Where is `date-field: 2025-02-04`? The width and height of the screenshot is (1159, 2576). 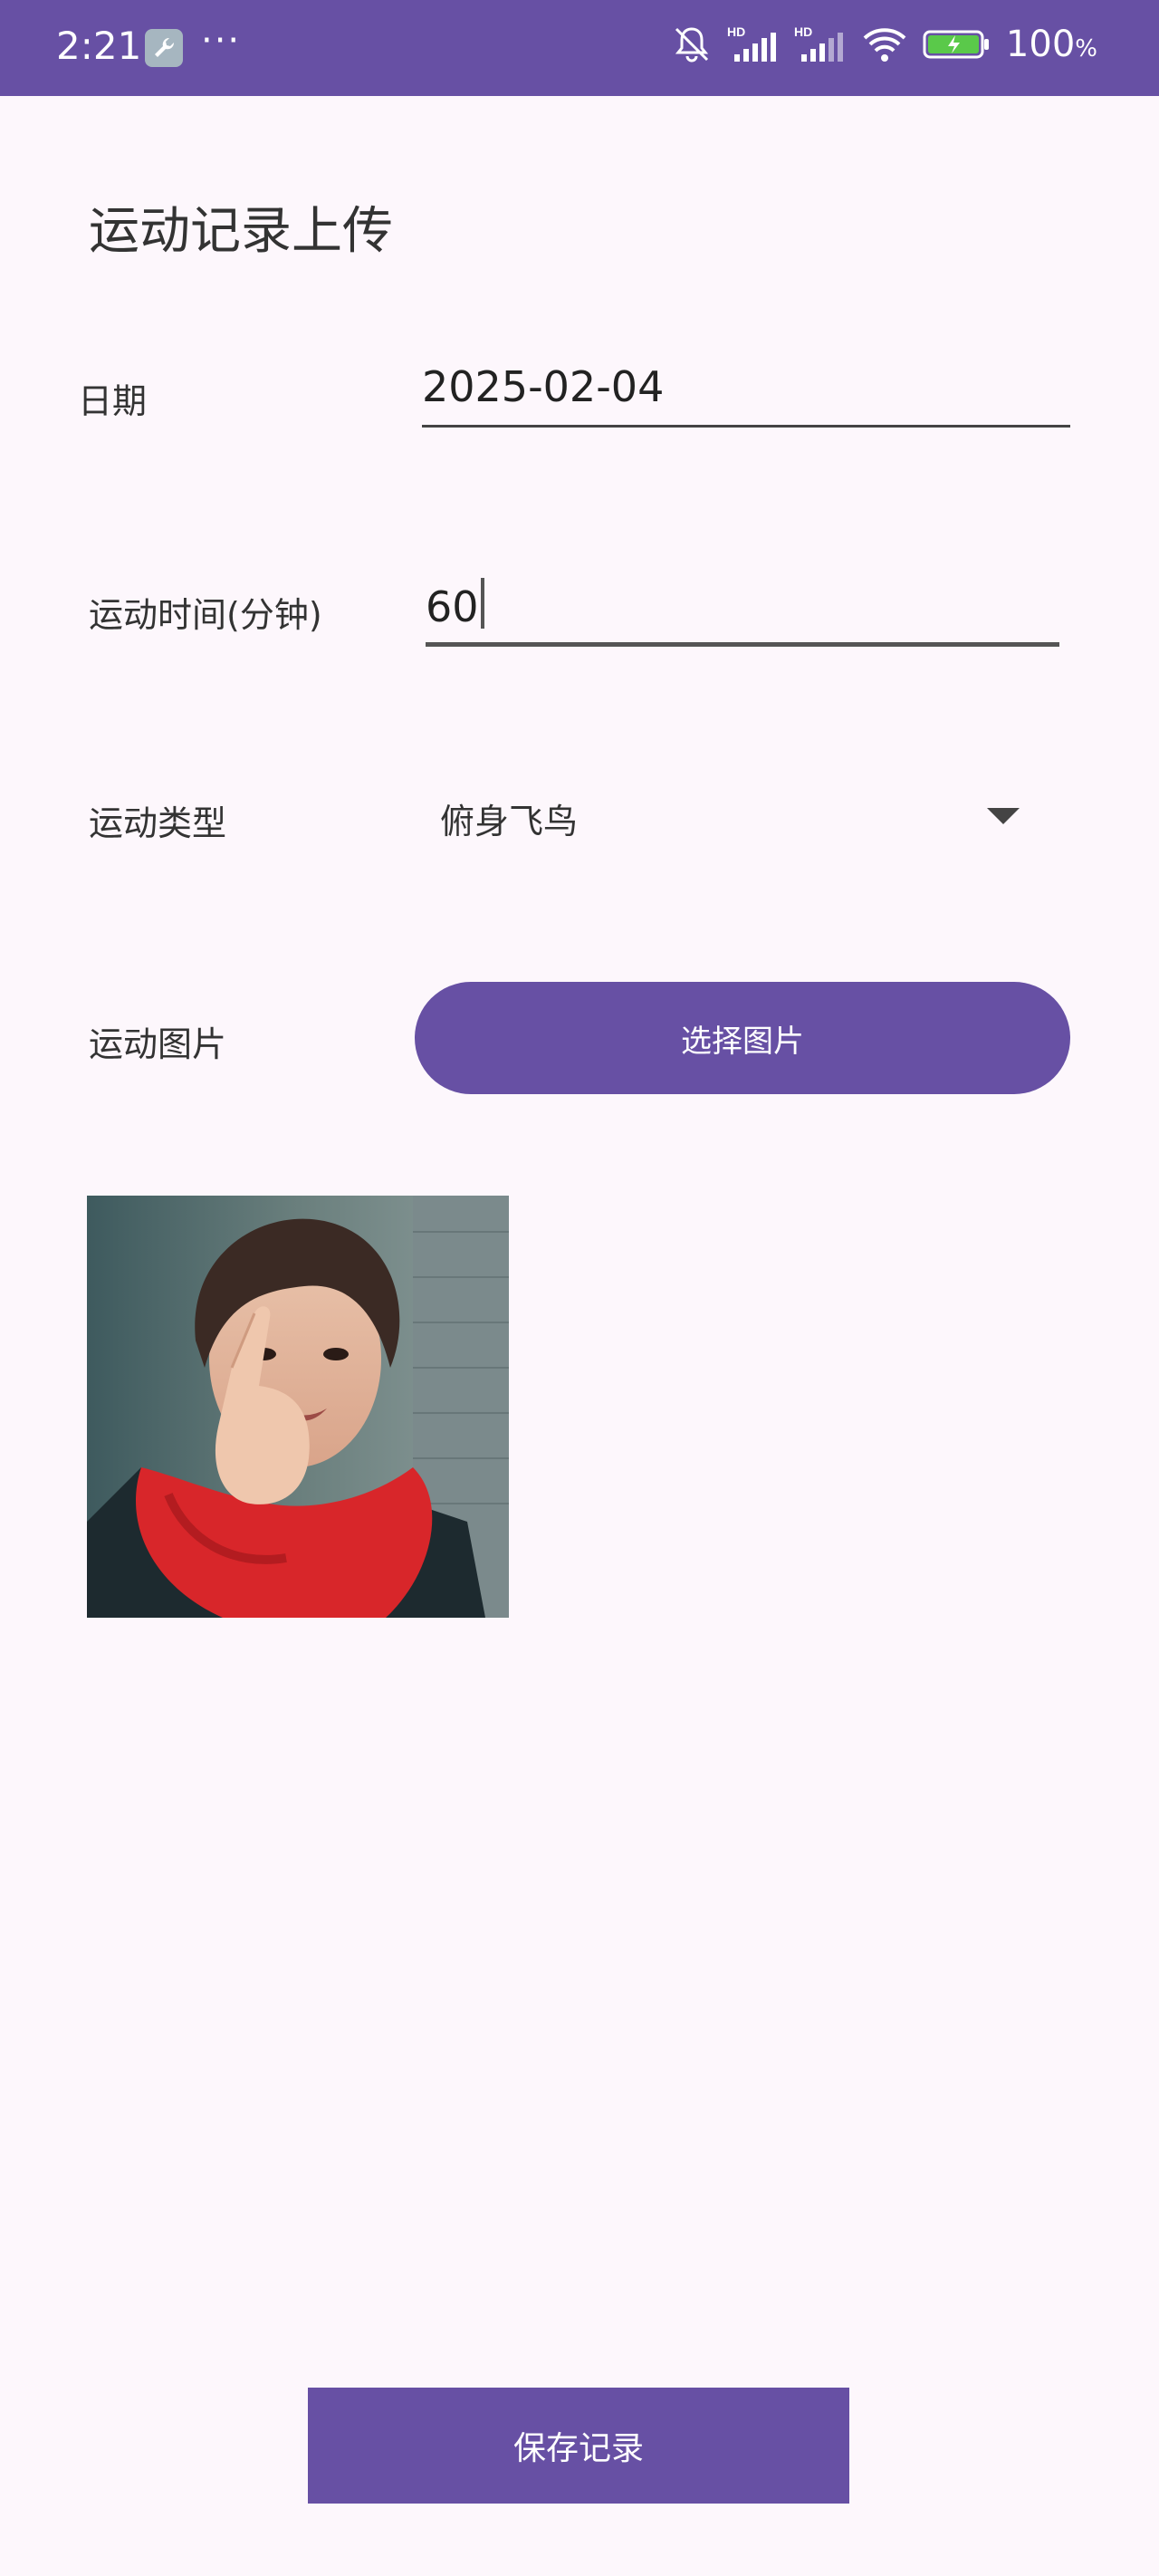
date-field: 2025-02-04 is located at coordinates (746, 395).